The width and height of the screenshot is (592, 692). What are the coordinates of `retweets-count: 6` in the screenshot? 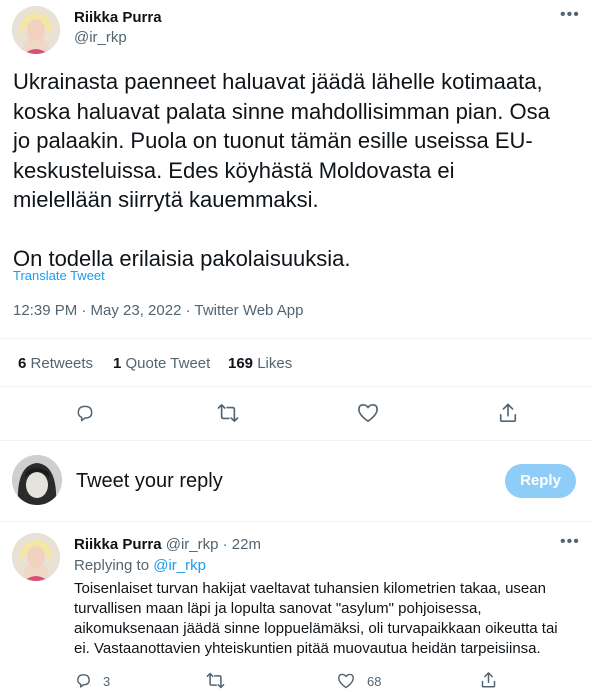 It's located at (22, 363).